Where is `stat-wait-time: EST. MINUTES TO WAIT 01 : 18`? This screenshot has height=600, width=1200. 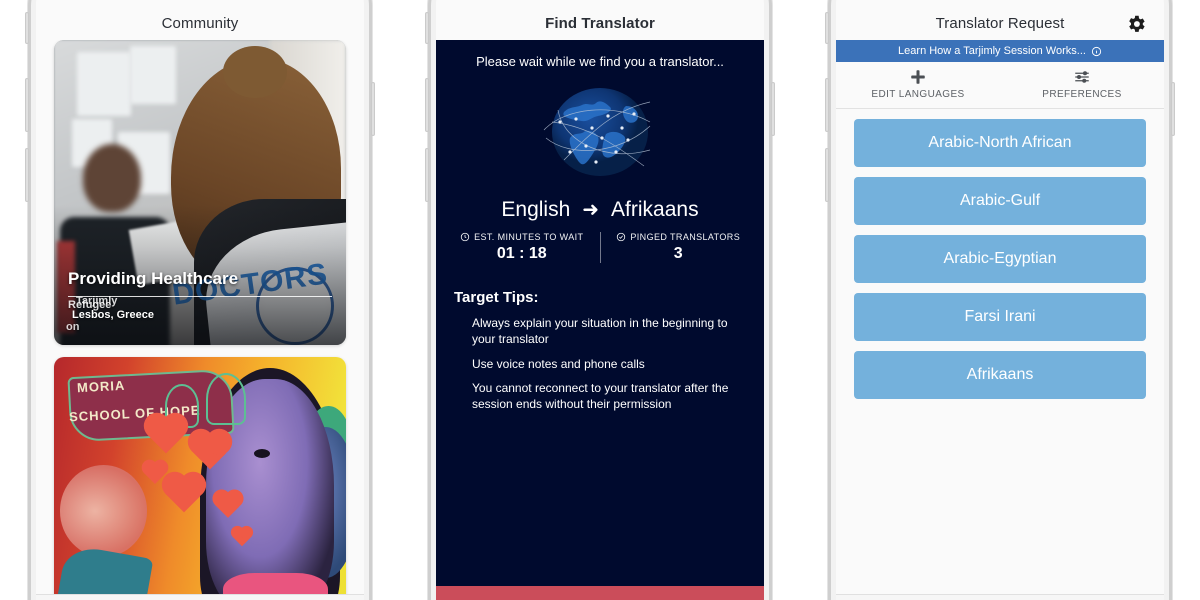 stat-wait-time: EST. MINUTES TO WAIT 01 : 18 is located at coordinates (522, 247).